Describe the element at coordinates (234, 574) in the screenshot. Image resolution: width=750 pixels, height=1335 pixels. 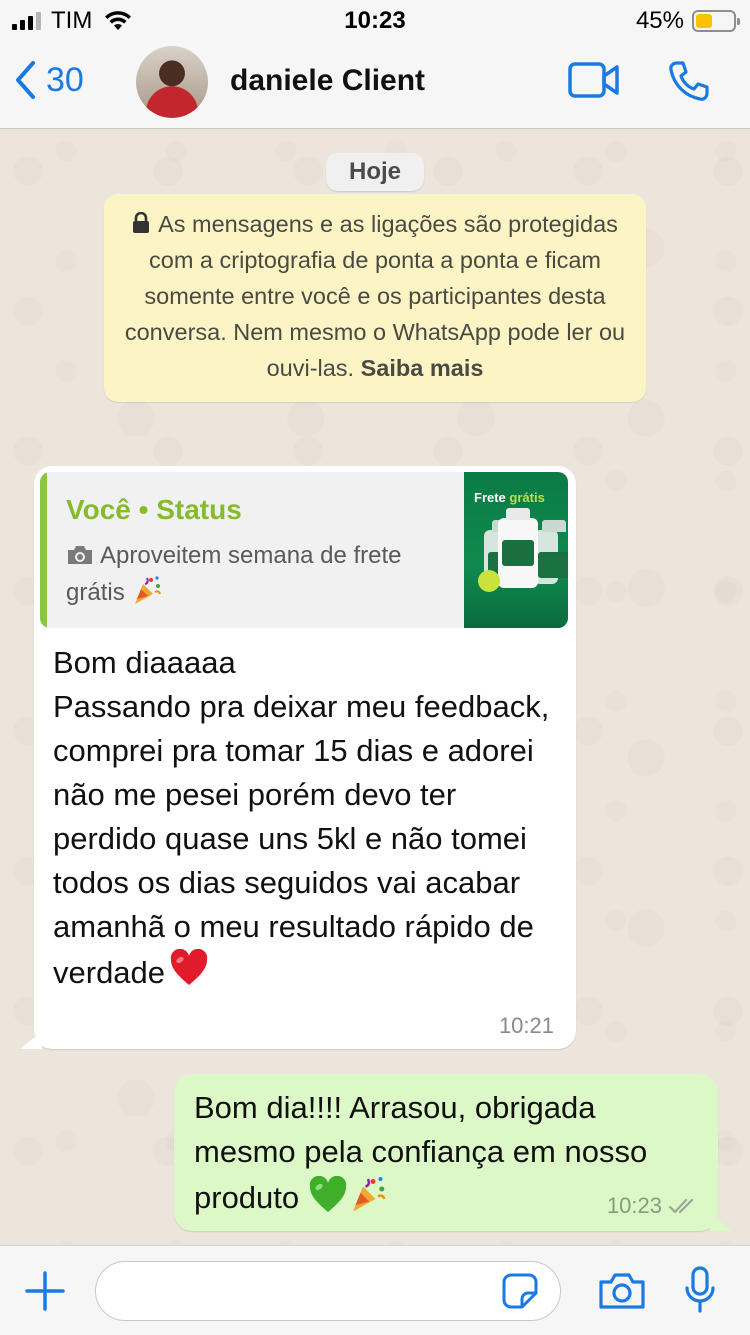
I see `quote-text: Aproveitem semana de frete grátis` at that location.